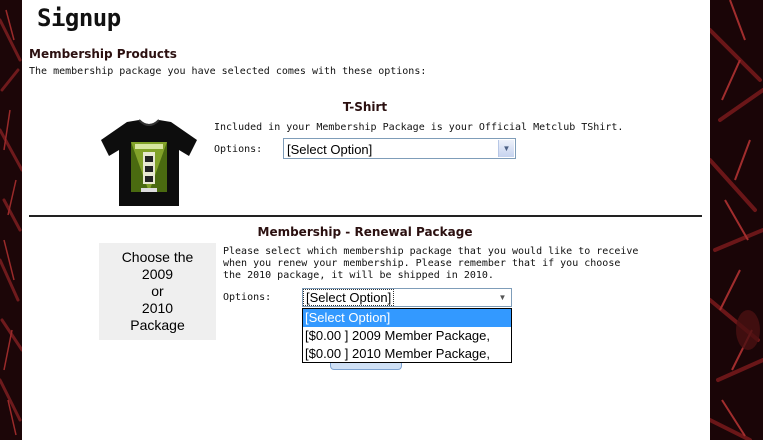 This screenshot has width=763, height=440. Describe the element at coordinates (348, 297) in the screenshot. I see `renewal-select-value: [Select Option]` at that location.